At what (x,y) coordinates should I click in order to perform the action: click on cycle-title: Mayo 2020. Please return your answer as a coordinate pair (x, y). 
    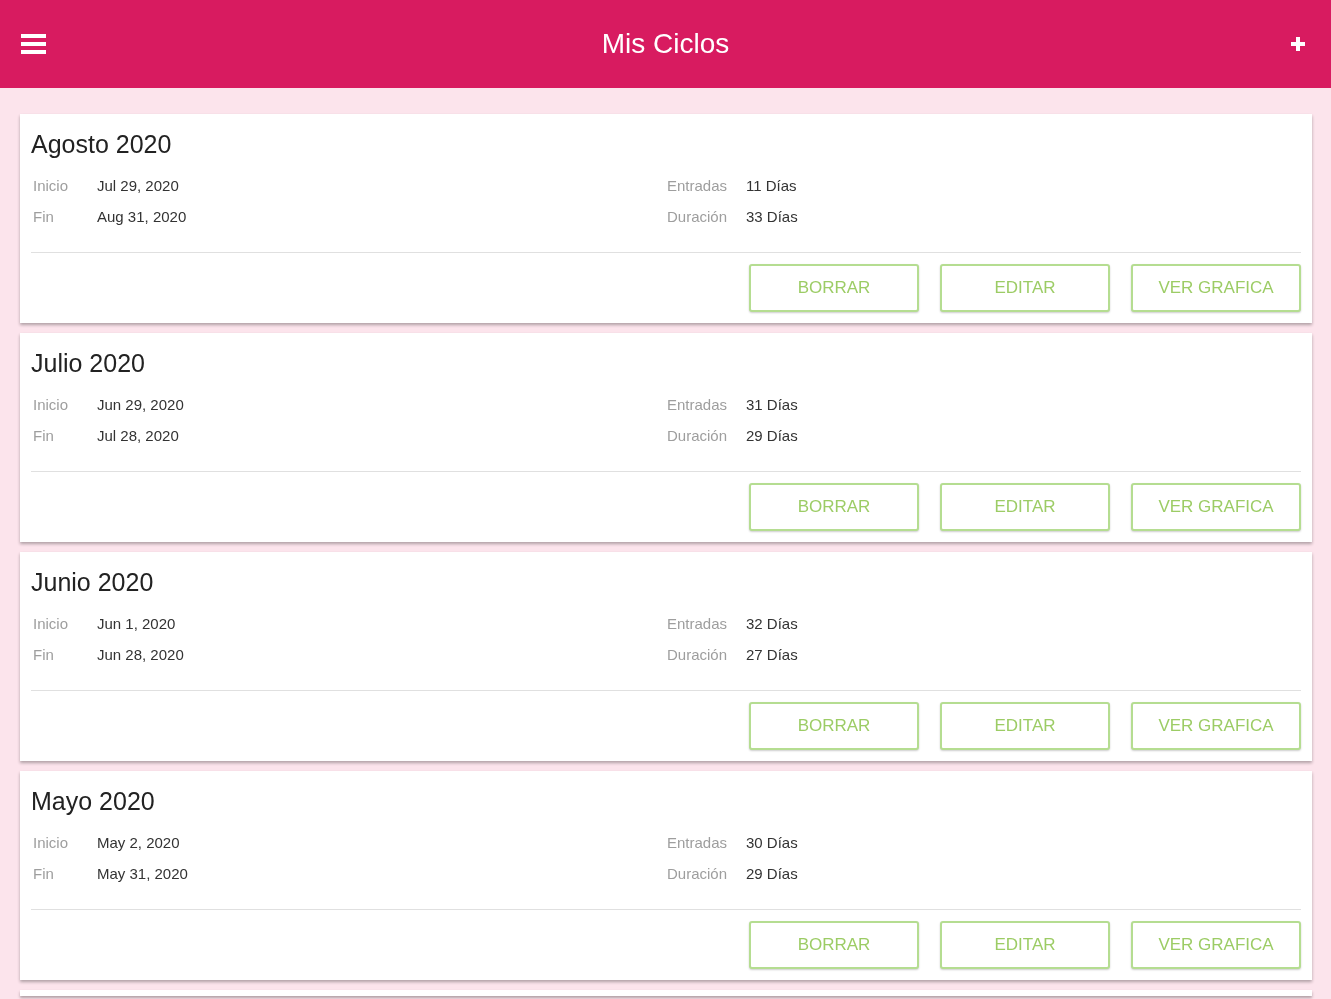
    Looking at the image, I should click on (93, 801).